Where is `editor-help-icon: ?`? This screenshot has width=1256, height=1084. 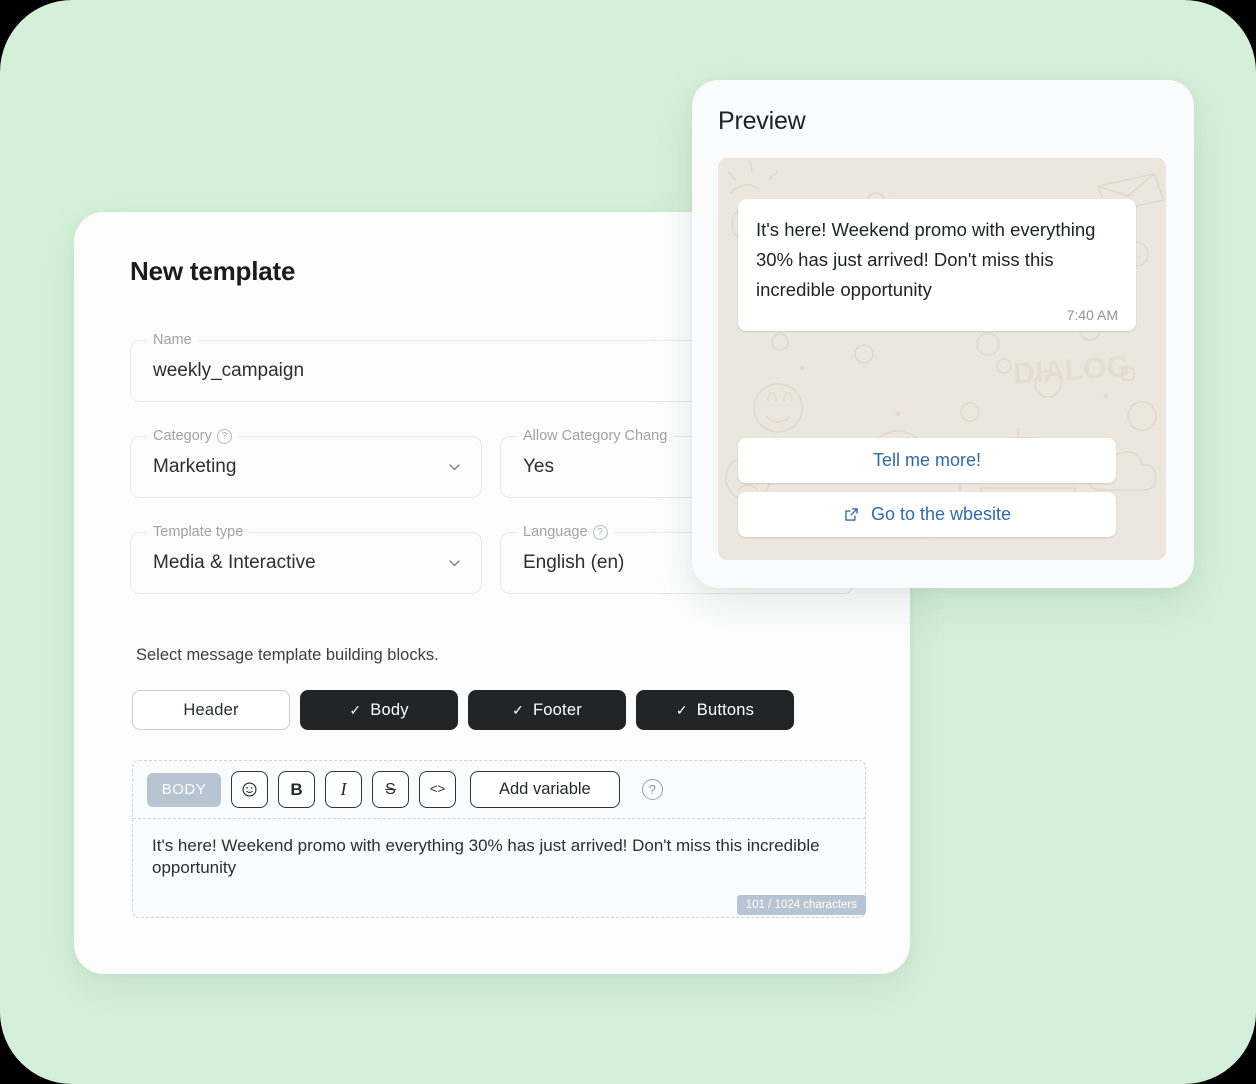 editor-help-icon: ? is located at coordinates (652, 789).